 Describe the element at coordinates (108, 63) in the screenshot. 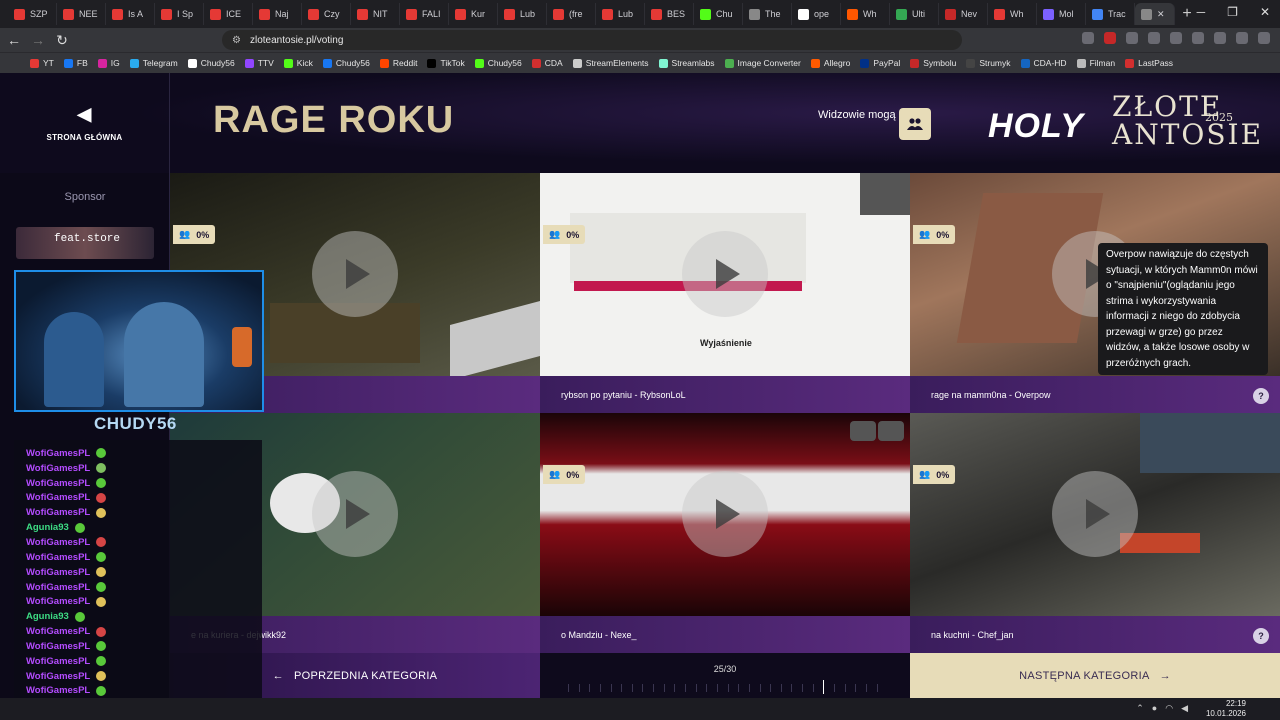

I see `bookmark-item: IG` at that location.